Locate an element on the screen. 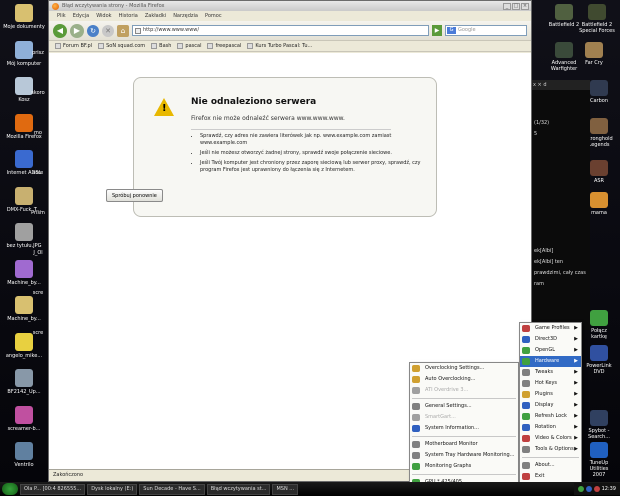 The height and width of the screenshot is (496, 620). desktop-icon-label: Ventrilo is located at coordinates (24, 465).